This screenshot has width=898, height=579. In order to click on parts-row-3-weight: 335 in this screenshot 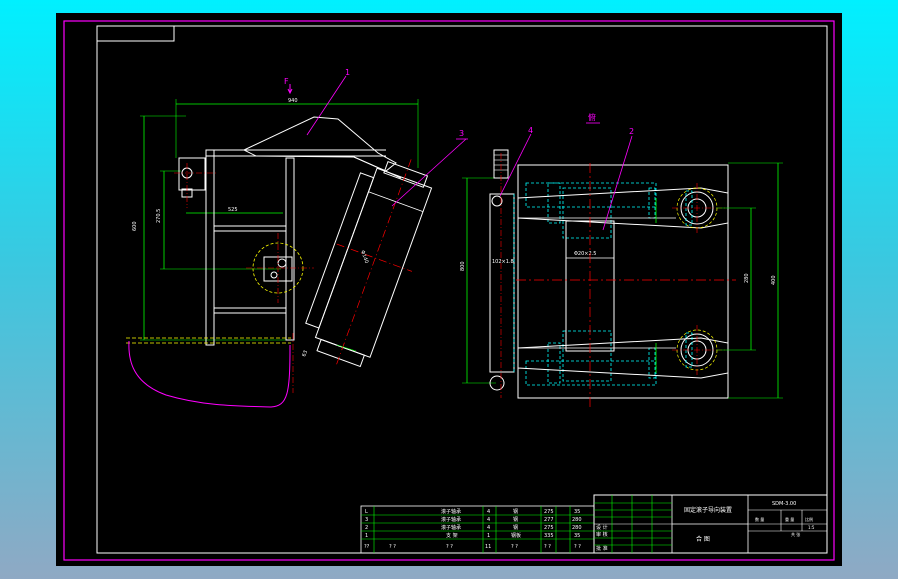, I will do `click(549, 536)`.